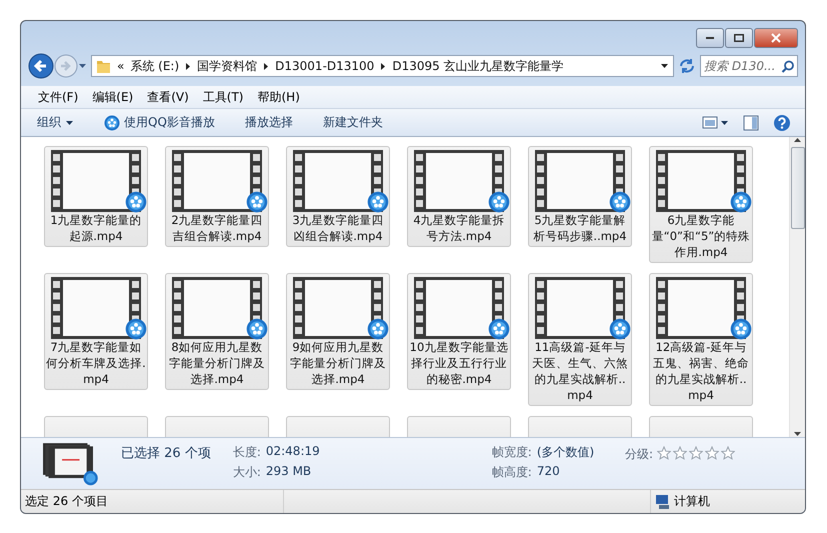 The image size is (827, 533). What do you see at coordinates (782, 123) in the screenshot?
I see `help-icon` at bounding box center [782, 123].